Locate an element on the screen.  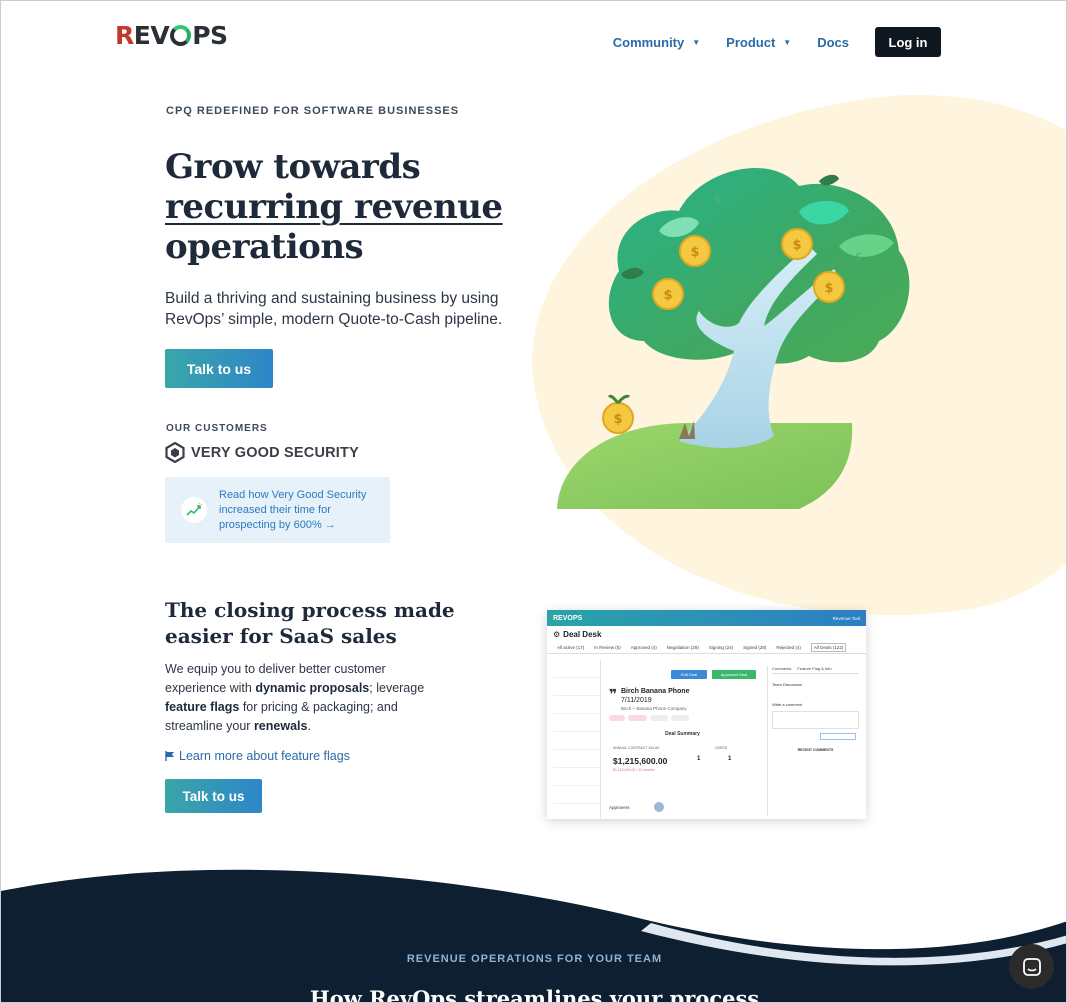
app-tab: All active (17) is located at coordinates (571, 647).